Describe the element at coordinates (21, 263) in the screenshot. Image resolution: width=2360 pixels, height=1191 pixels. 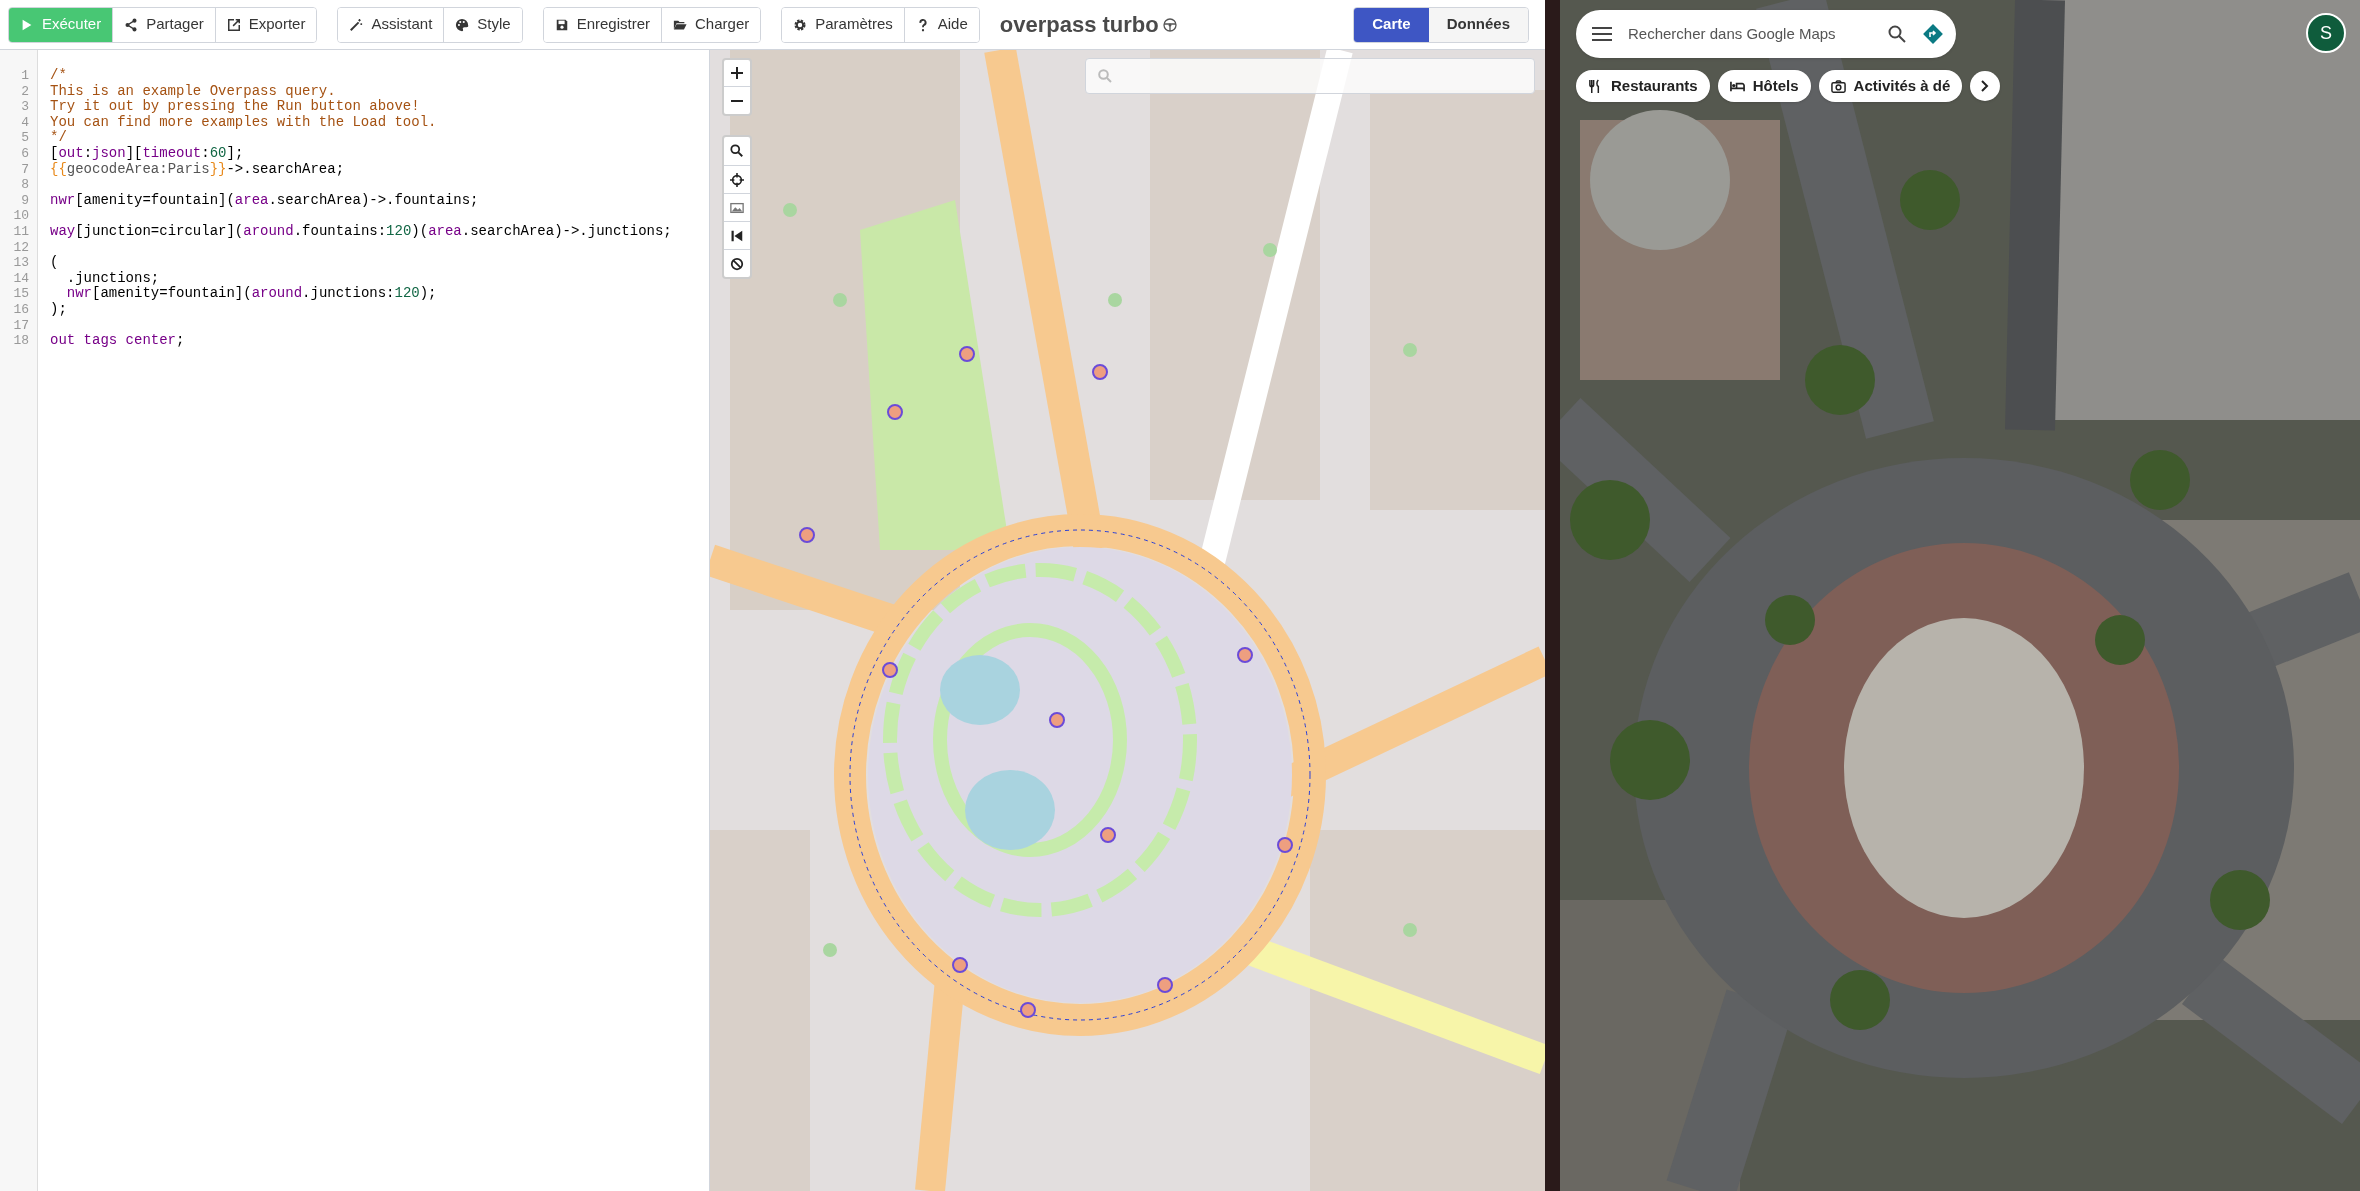
I see `line-number: 13` at that location.